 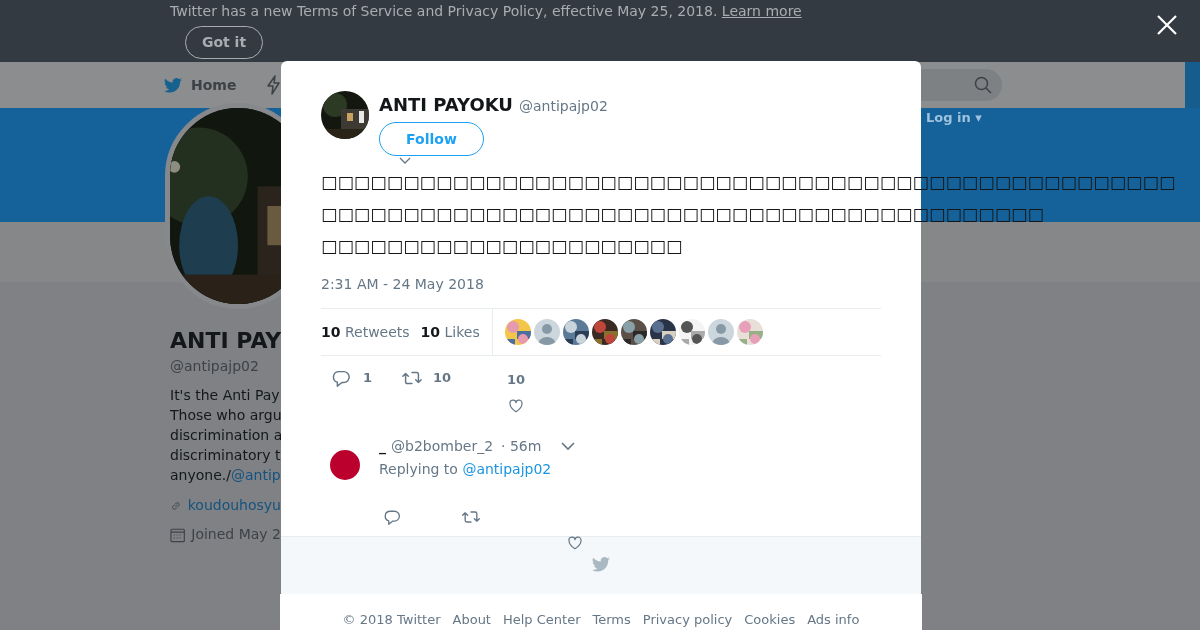 I want to click on close-icon, so click(x=1167, y=25).